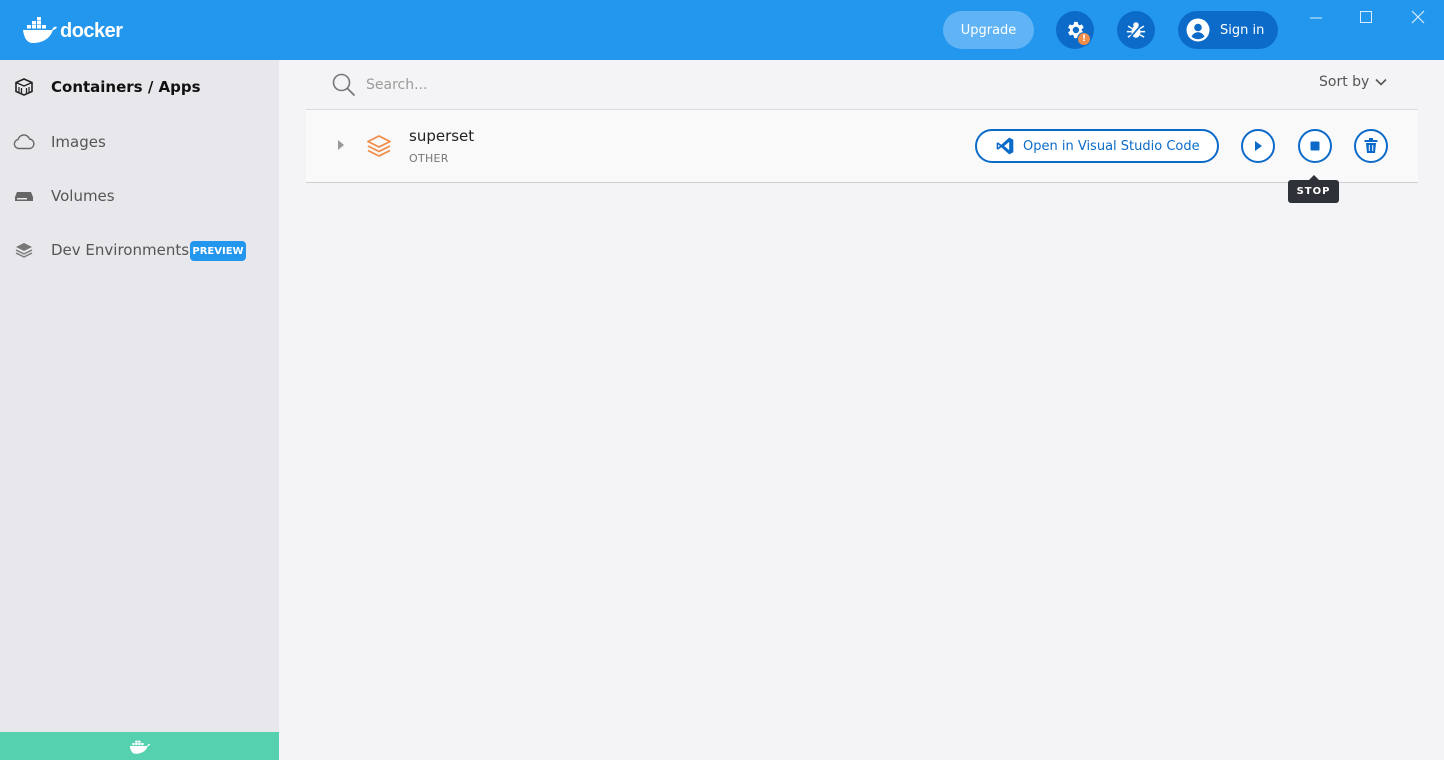 This screenshot has width=1444, height=760. Describe the element at coordinates (344, 85) in the screenshot. I see `search-icon` at that location.